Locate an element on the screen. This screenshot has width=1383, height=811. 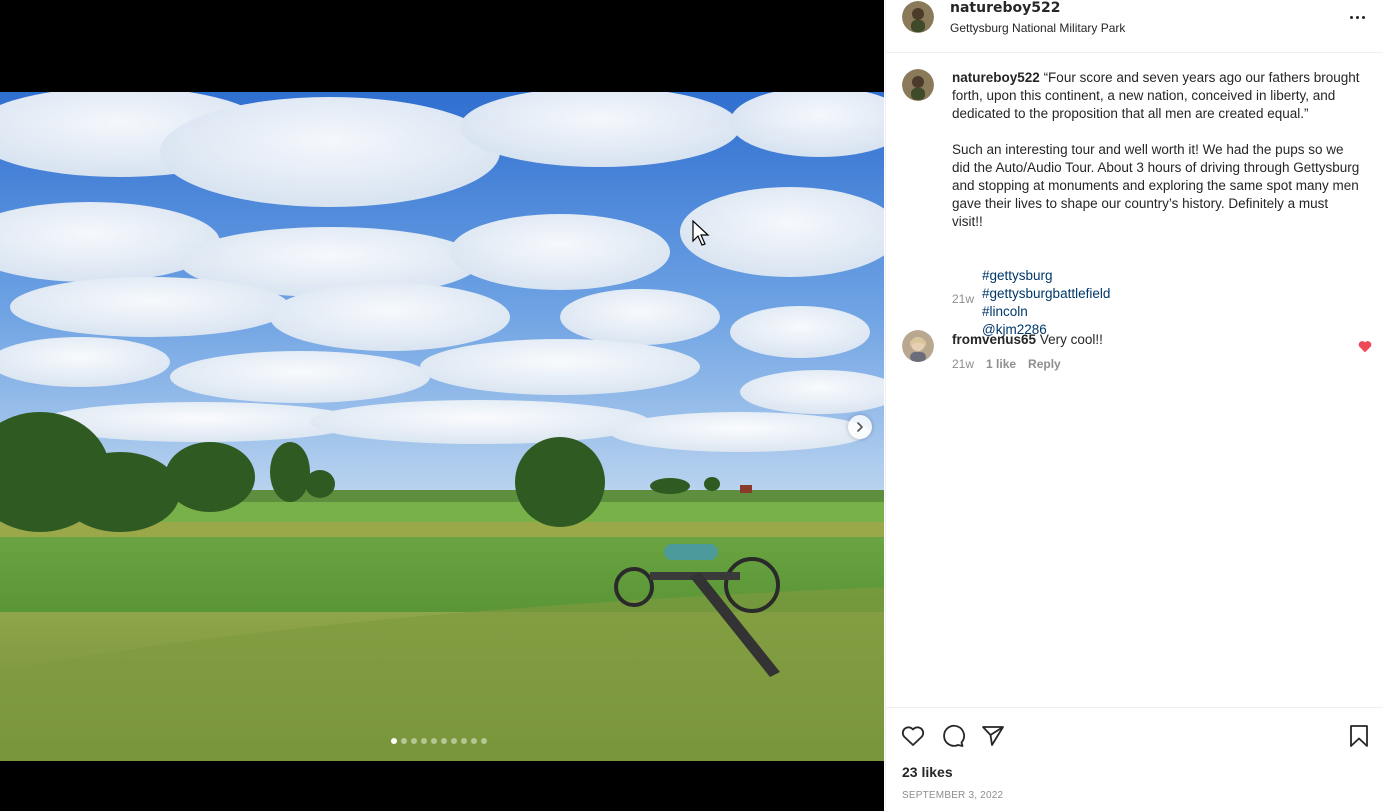
paper-plane-icon is located at coordinates (993, 736).